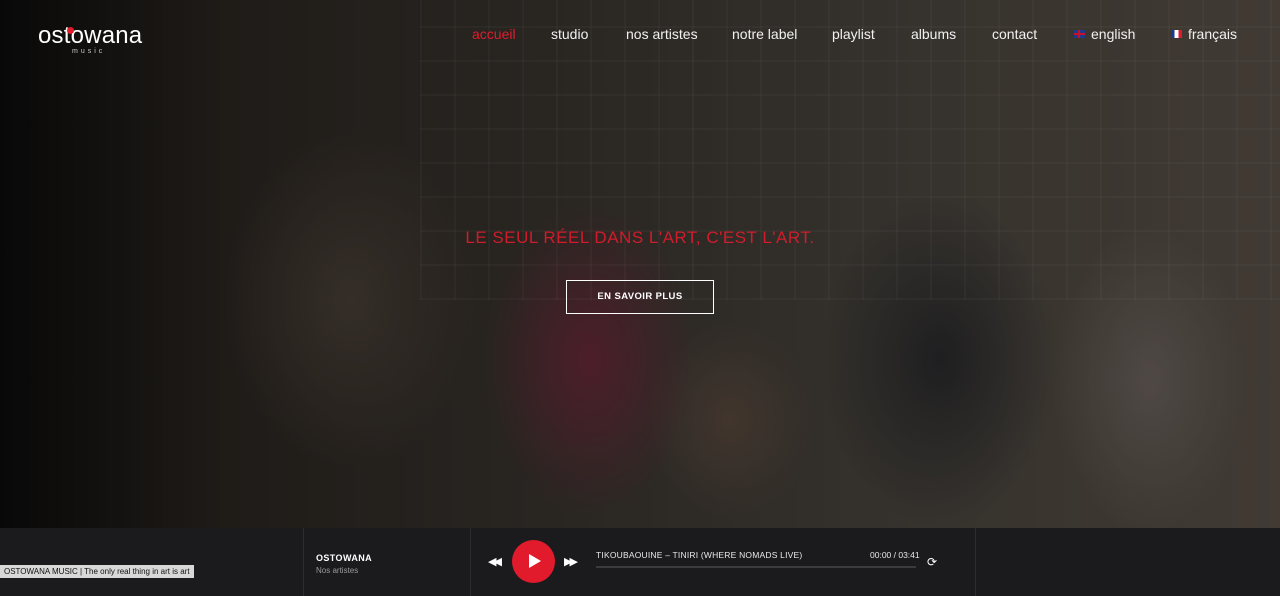  I want to click on audio-player-bar, so click(640, 562).